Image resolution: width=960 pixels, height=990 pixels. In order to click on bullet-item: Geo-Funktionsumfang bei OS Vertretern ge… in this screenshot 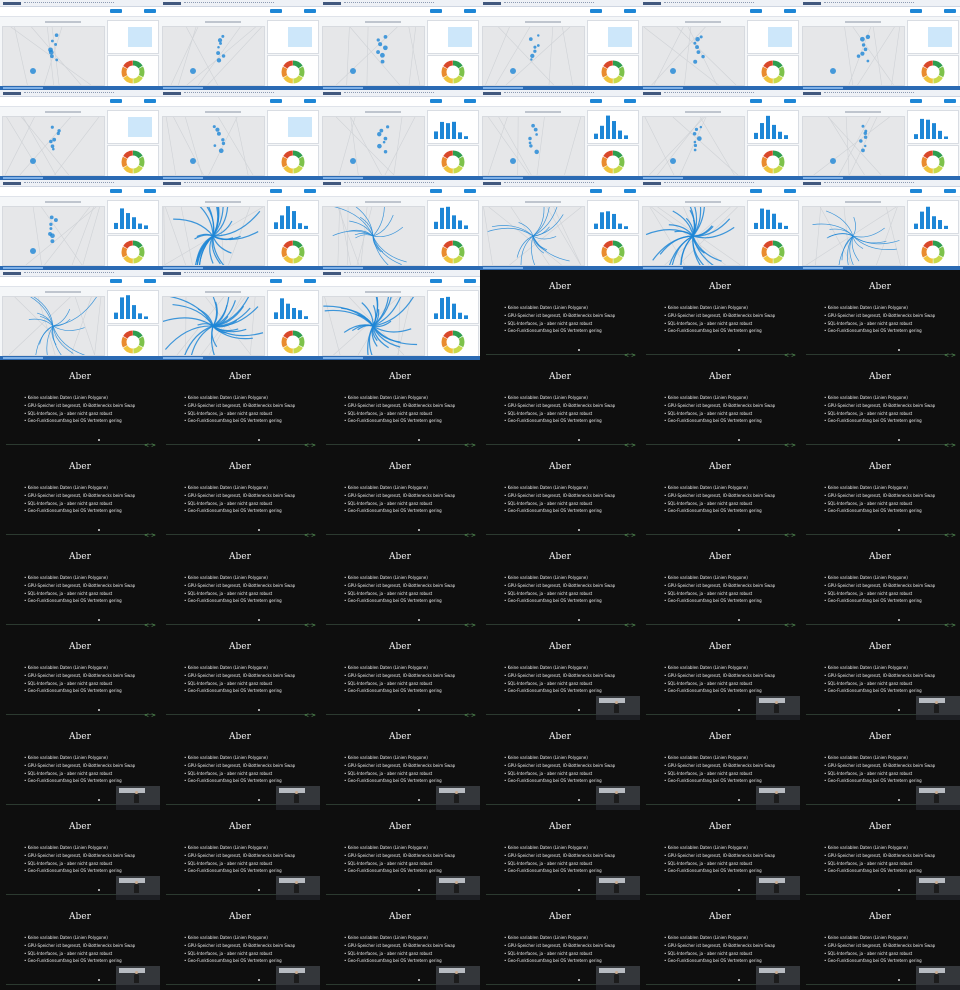, I will do `click(79, 511)`.